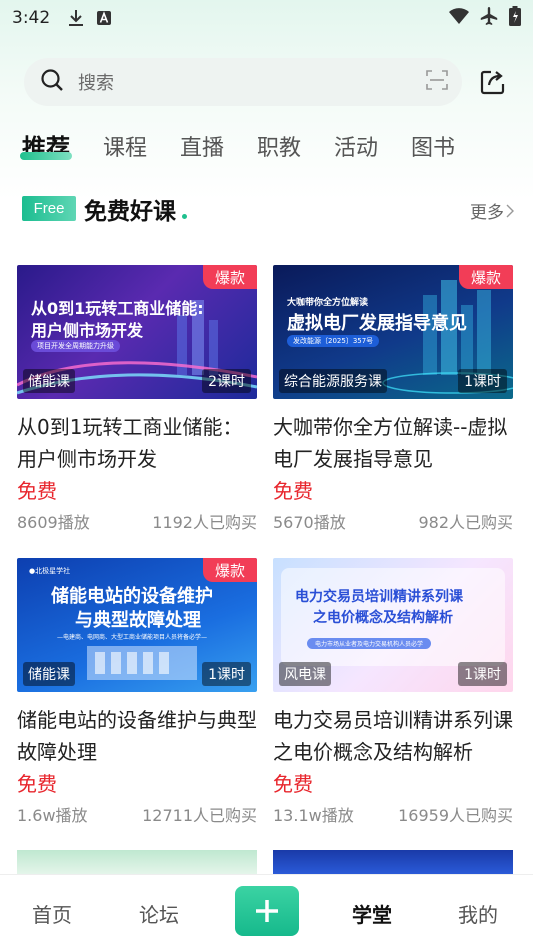 The height and width of the screenshot is (947, 533). I want to click on course-title: 大咖带你全方位解读--虚拟电厂发展指导意见, so click(390, 443).